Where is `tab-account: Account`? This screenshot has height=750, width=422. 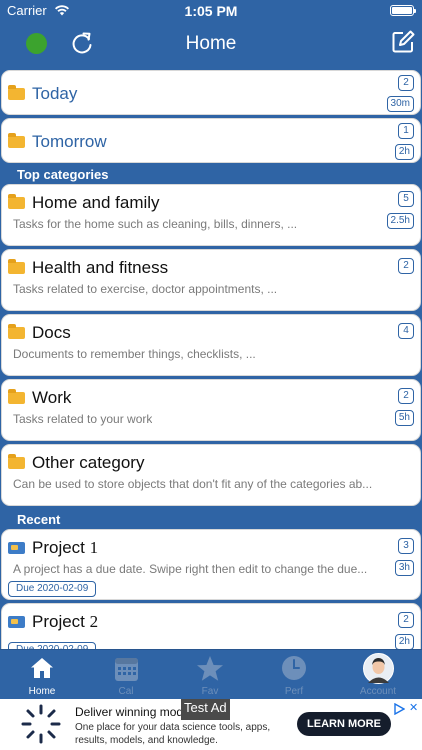
tab-account: Account is located at coordinates (378, 675).